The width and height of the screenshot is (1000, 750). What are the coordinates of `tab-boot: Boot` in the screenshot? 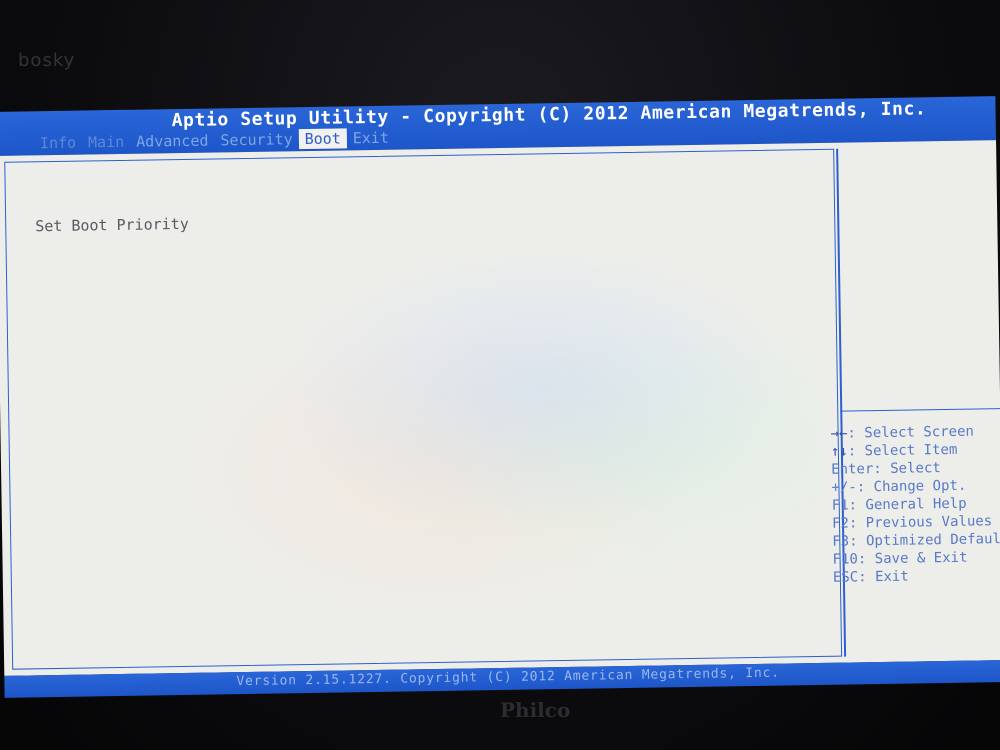 It's located at (322, 139).